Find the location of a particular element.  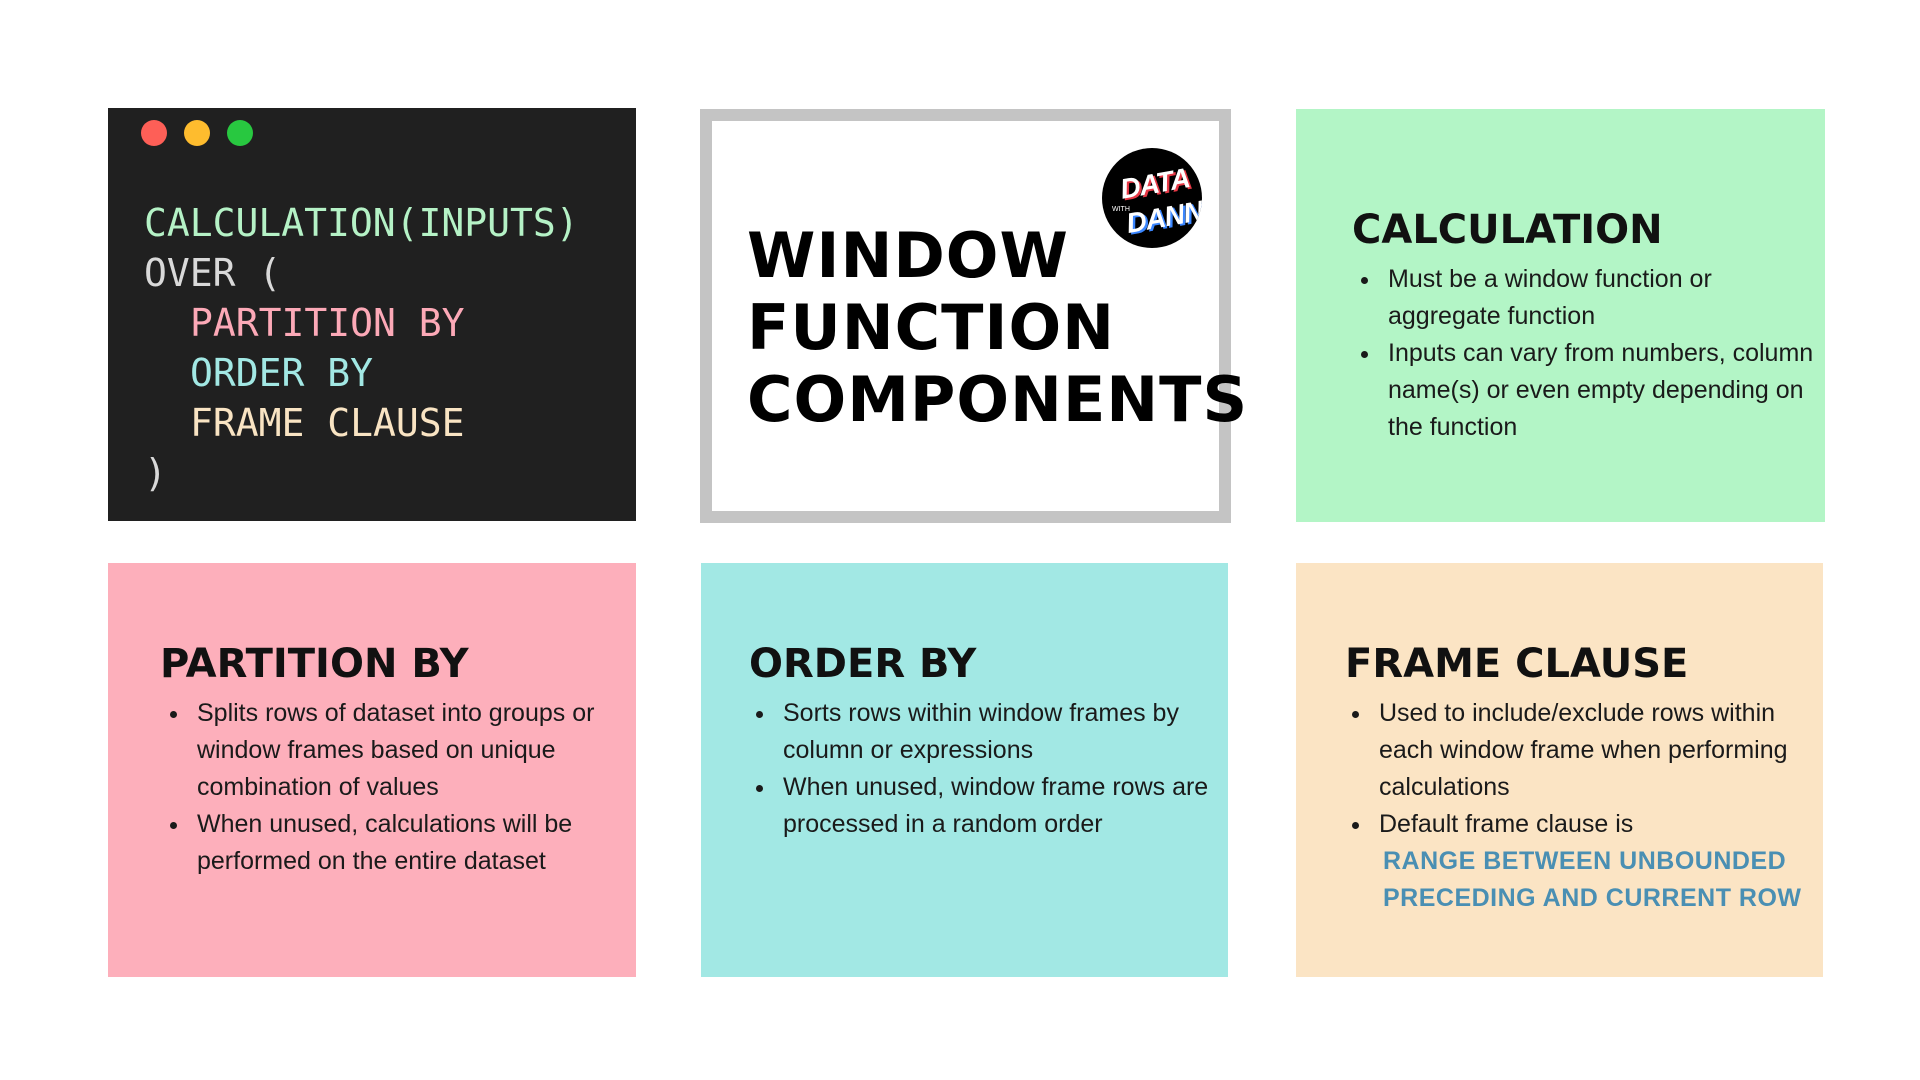

code-line-close-paren: ) is located at coordinates (155, 473).